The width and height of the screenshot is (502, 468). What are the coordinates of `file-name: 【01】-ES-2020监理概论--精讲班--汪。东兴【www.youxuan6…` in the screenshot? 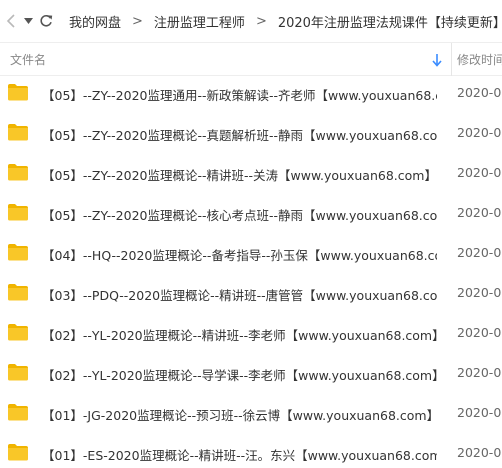 It's located at (239, 454).